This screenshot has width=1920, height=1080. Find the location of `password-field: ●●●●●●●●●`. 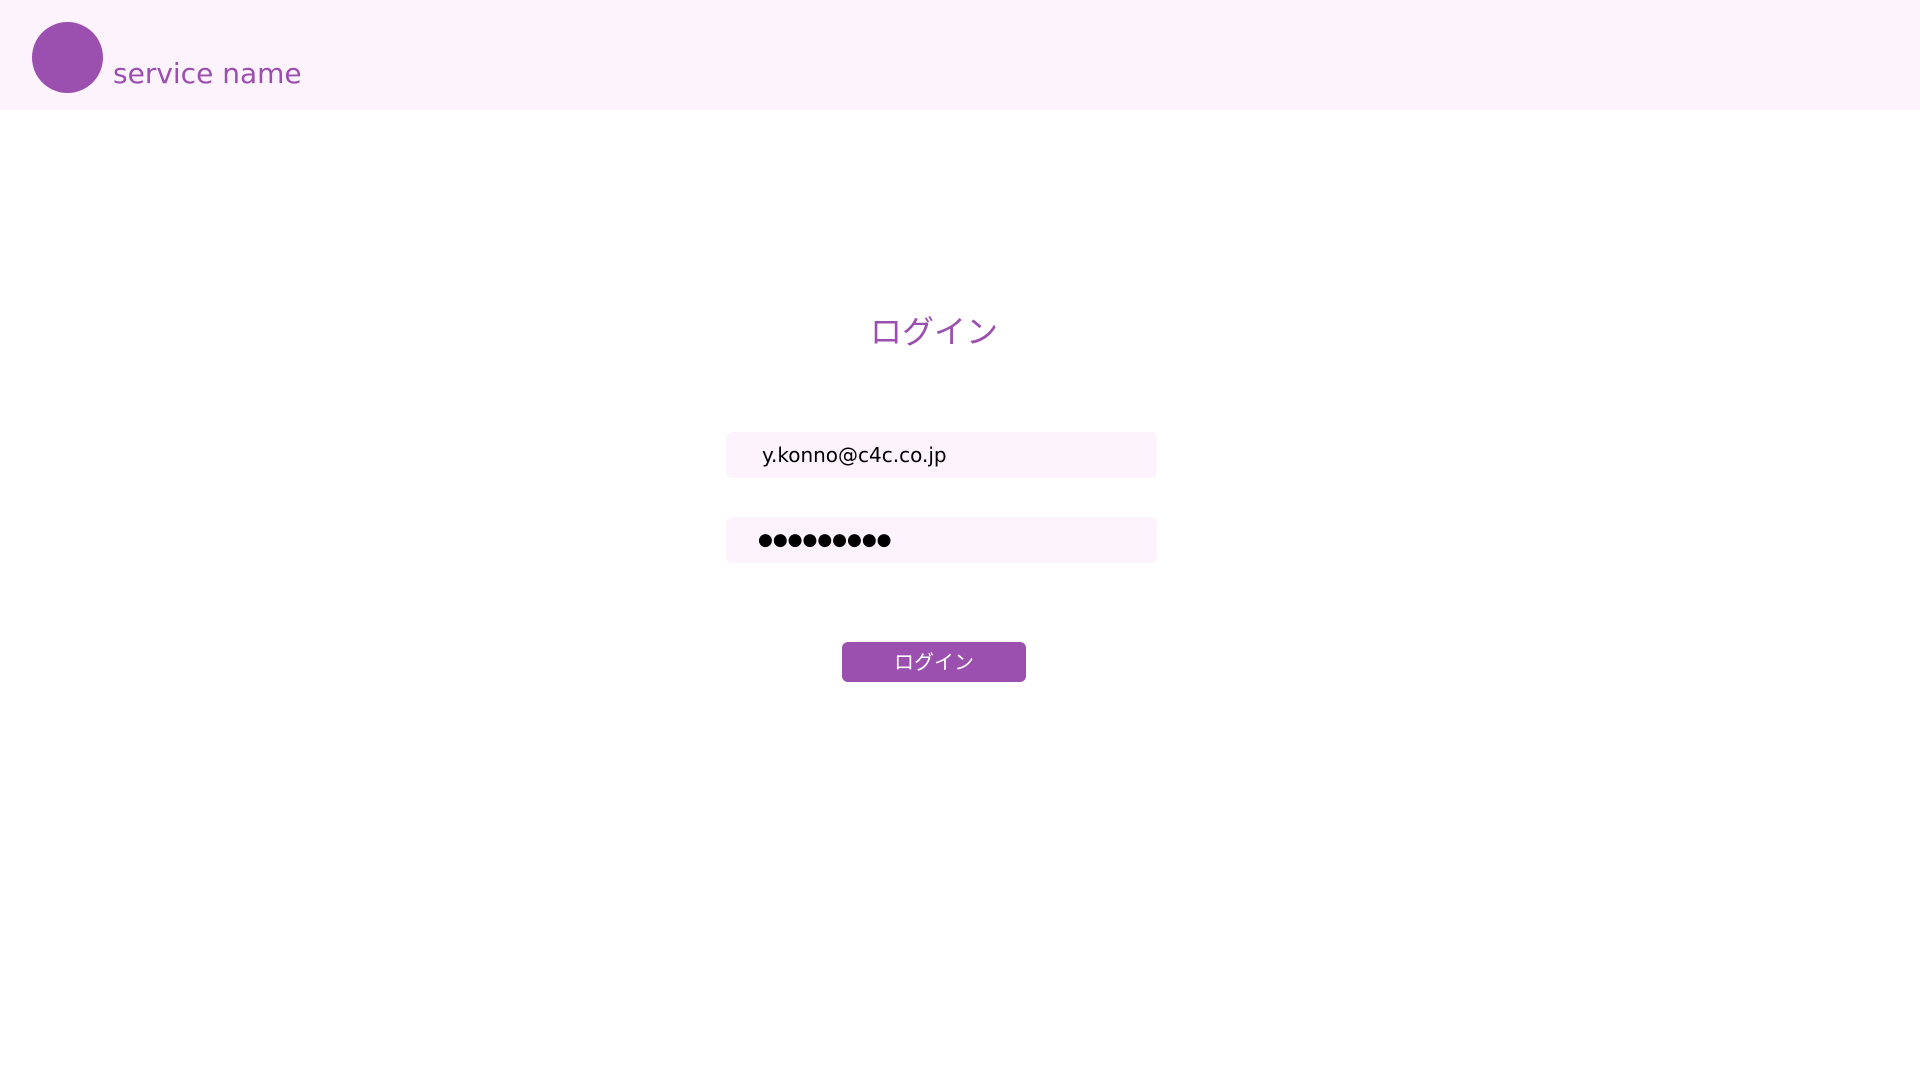

password-field: ●●●●●●●●● is located at coordinates (941, 540).